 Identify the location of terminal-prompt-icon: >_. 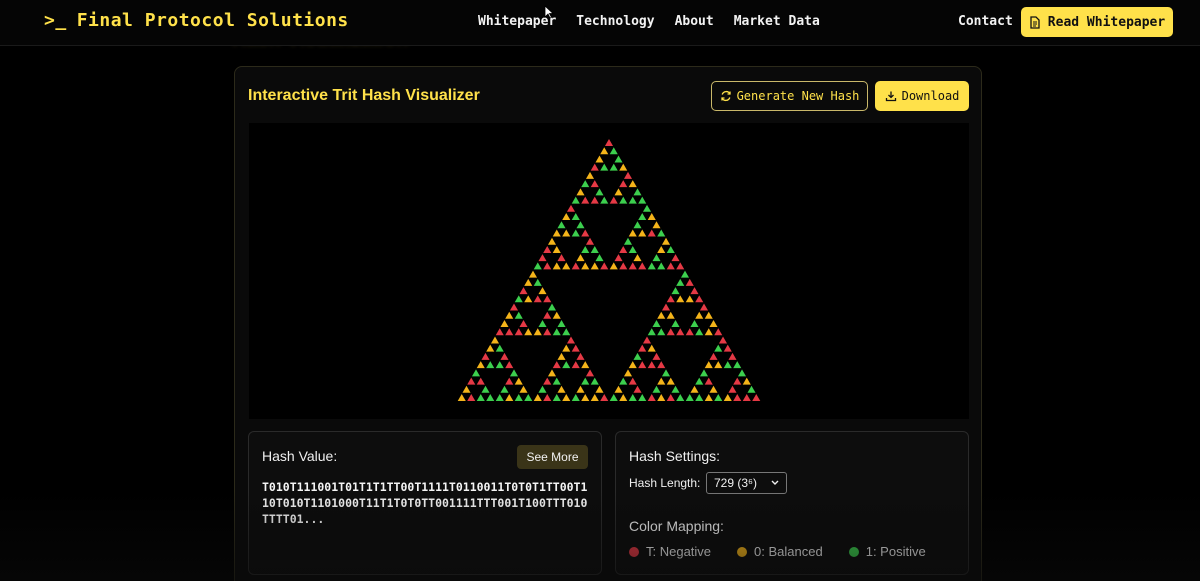
(55, 20).